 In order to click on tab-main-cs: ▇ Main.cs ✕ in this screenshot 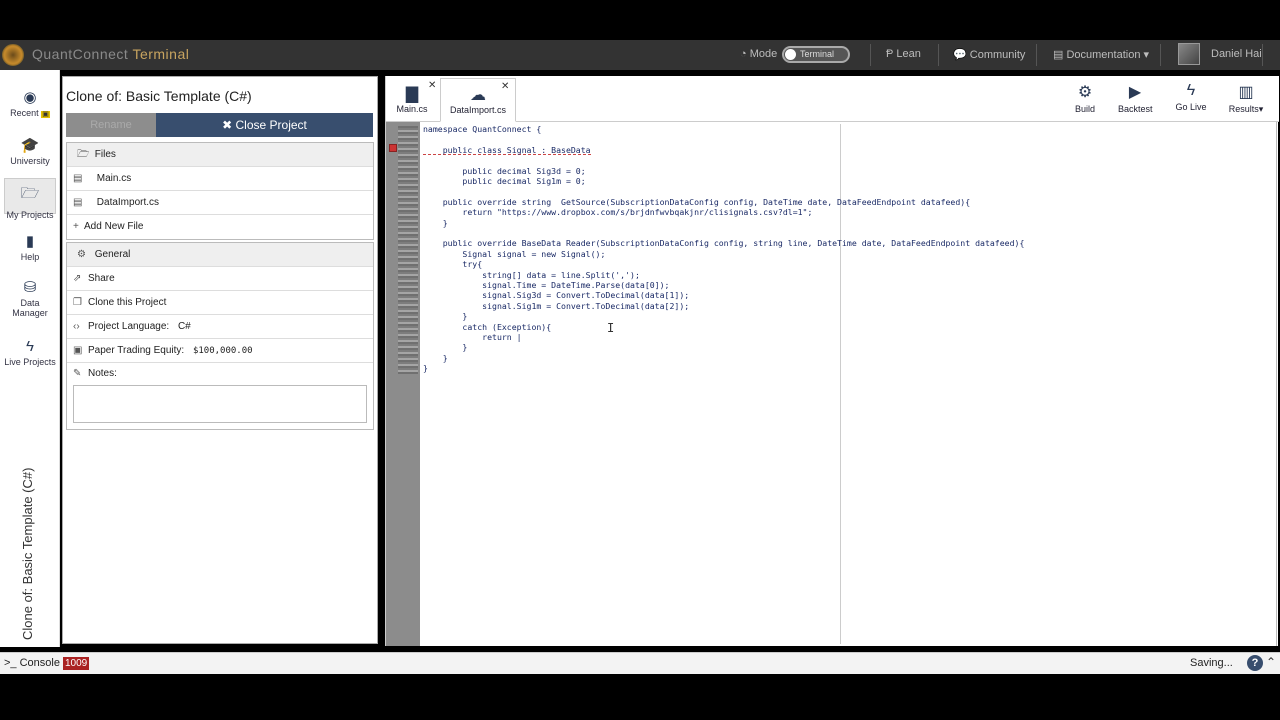, I will do `click(414, 100)`.